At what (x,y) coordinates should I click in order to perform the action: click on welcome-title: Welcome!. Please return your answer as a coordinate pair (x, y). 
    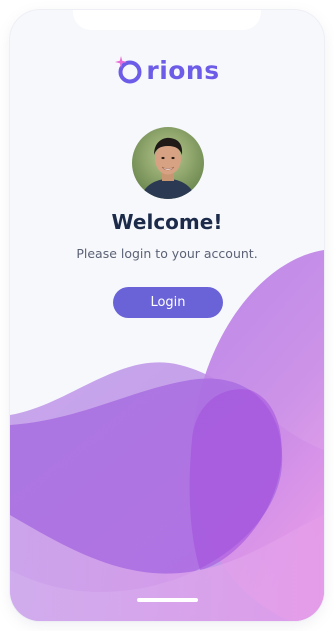
    Looking at the image, I should click on (167, 222).